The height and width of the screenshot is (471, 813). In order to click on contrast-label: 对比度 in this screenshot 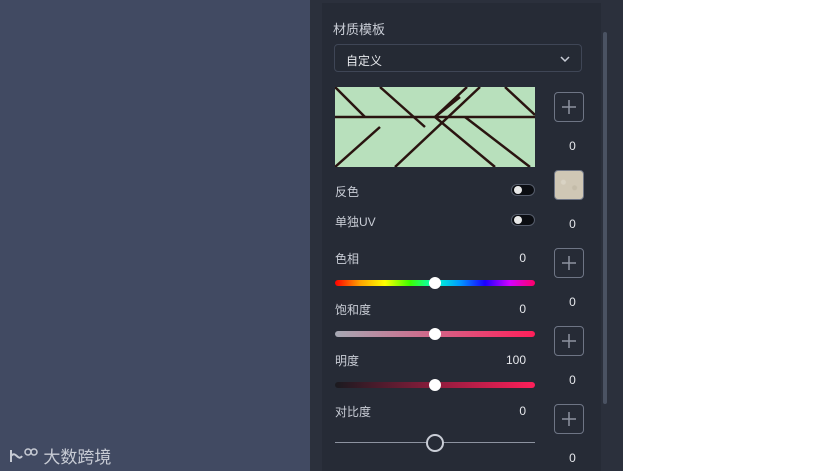, I will do `click(353, 412)`.